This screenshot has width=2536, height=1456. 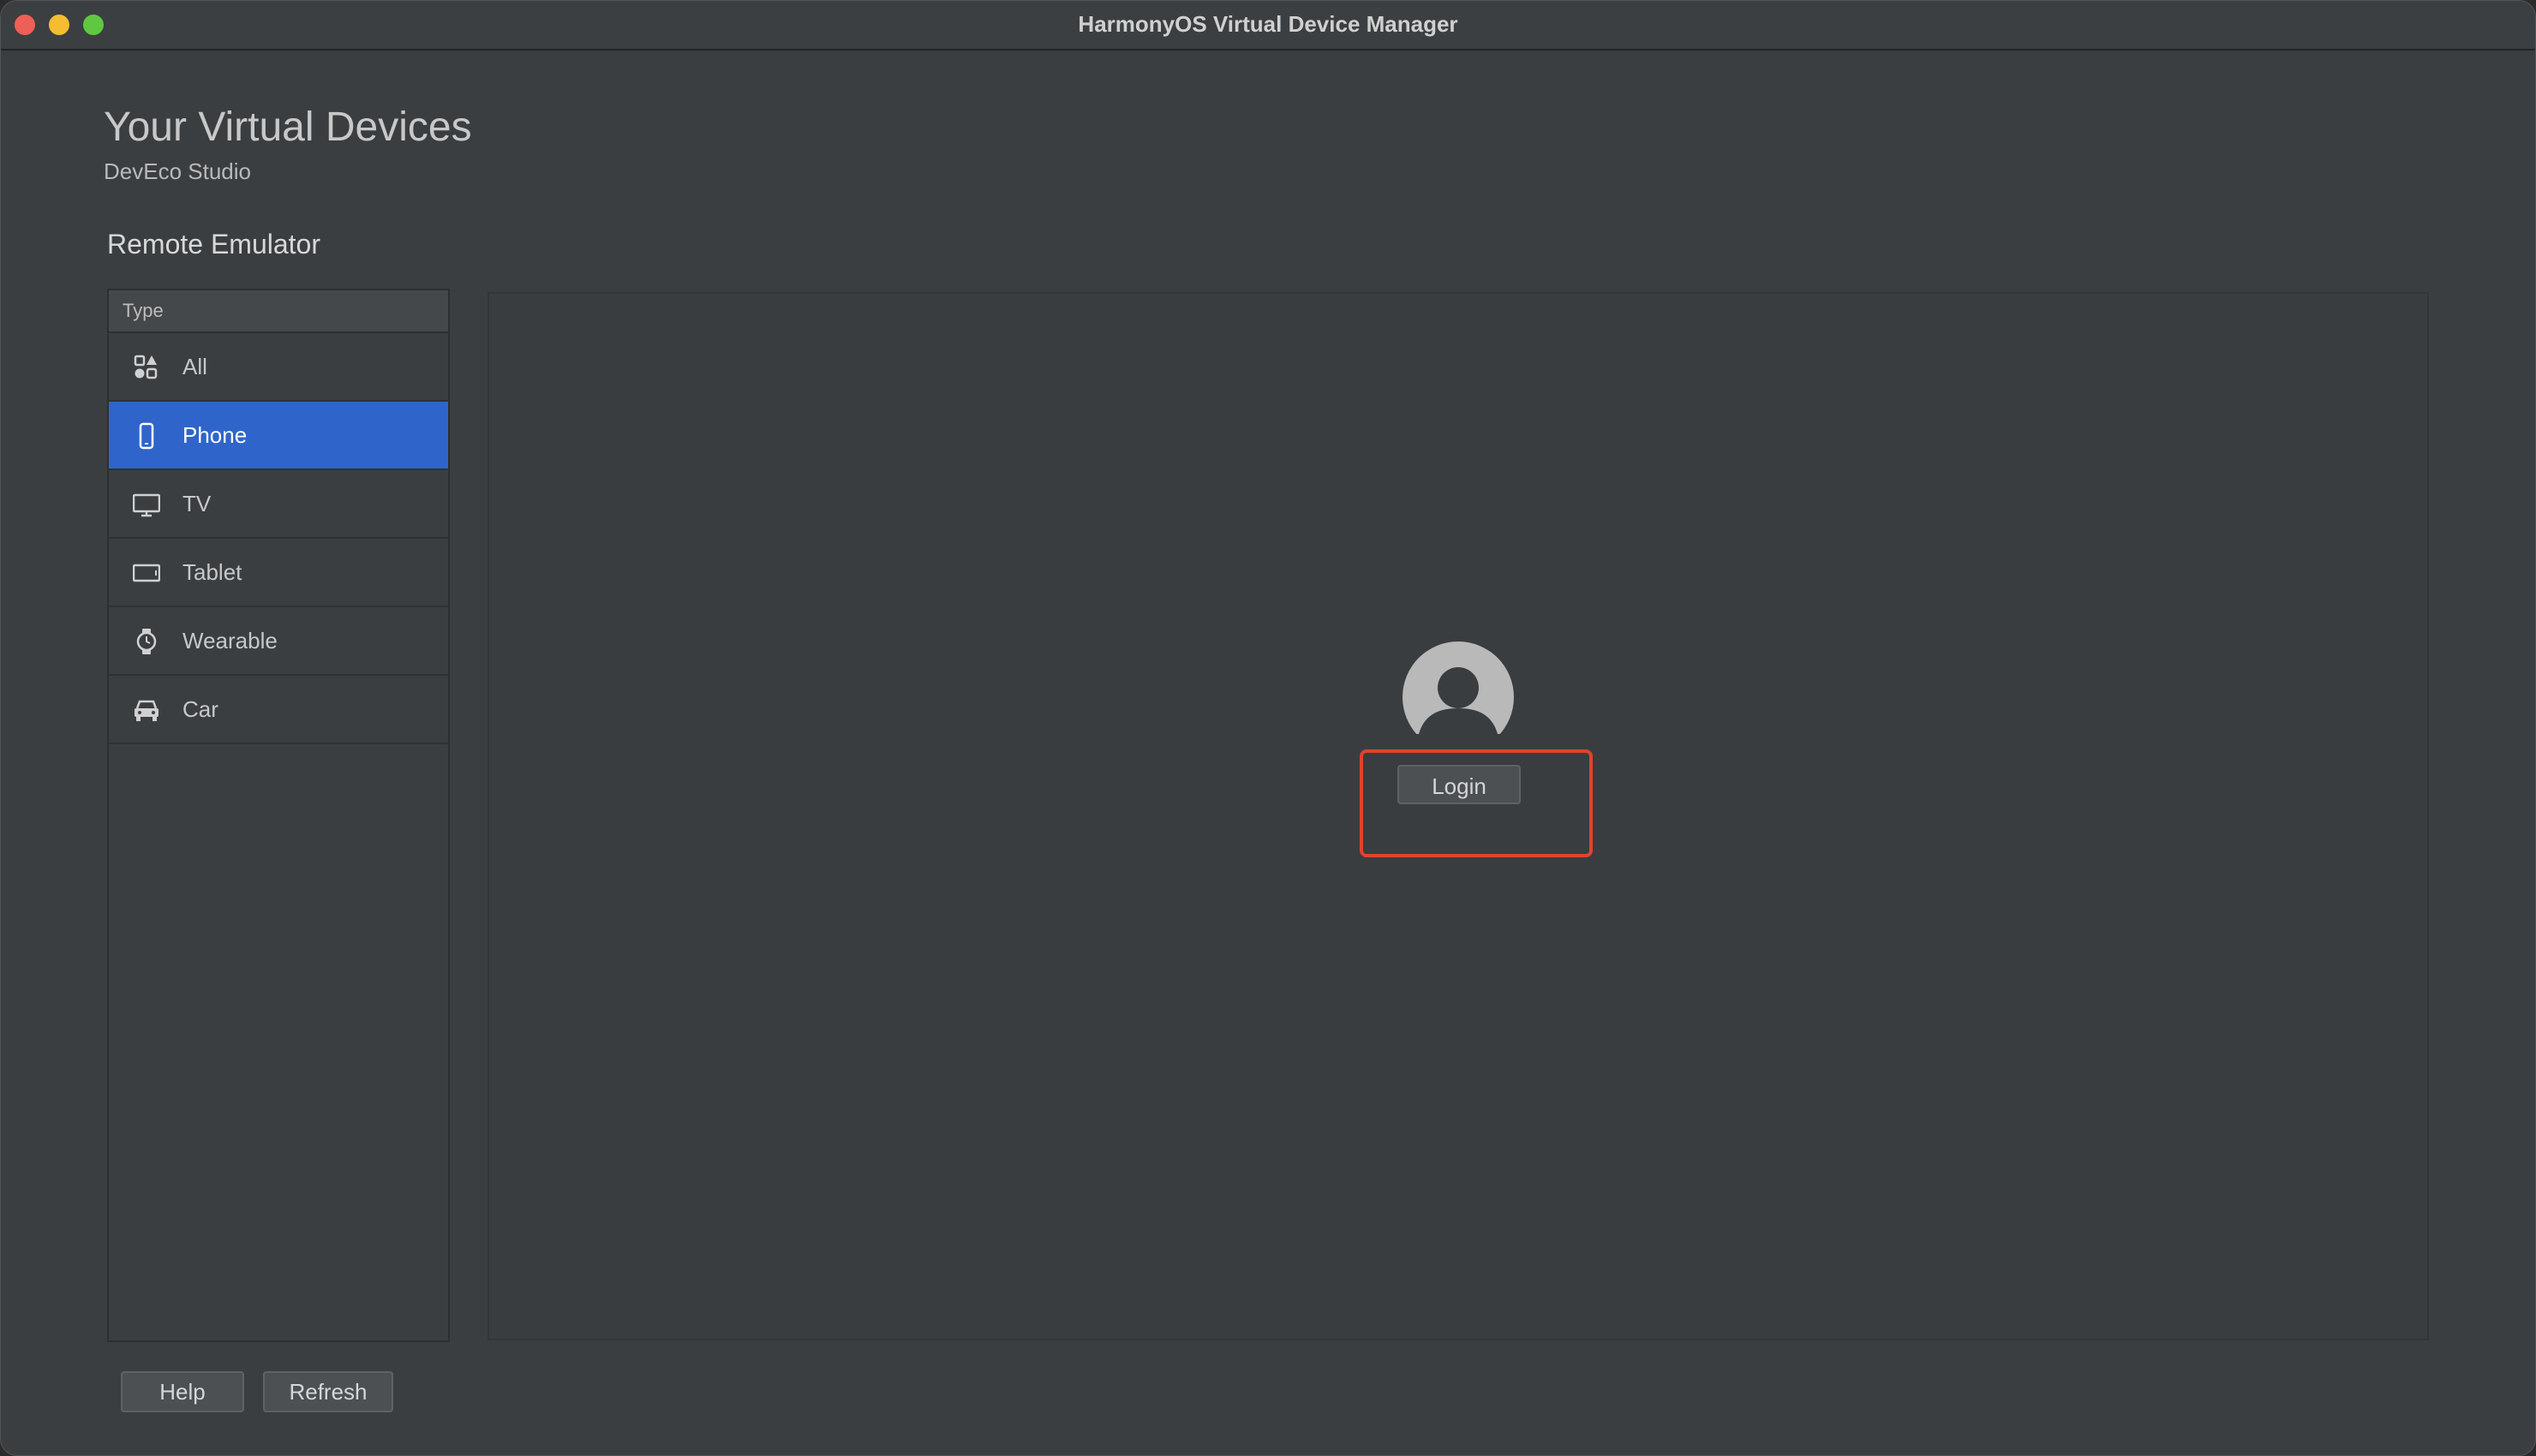 I want to click on tv-icon, so click(x=147, y=504).